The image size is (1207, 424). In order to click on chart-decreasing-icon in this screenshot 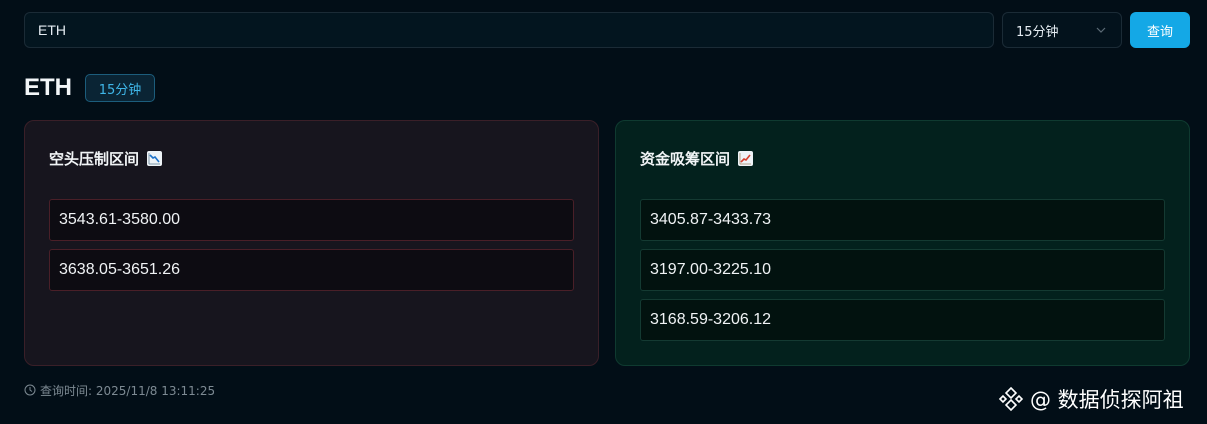, I will do `click(155, 158)`.